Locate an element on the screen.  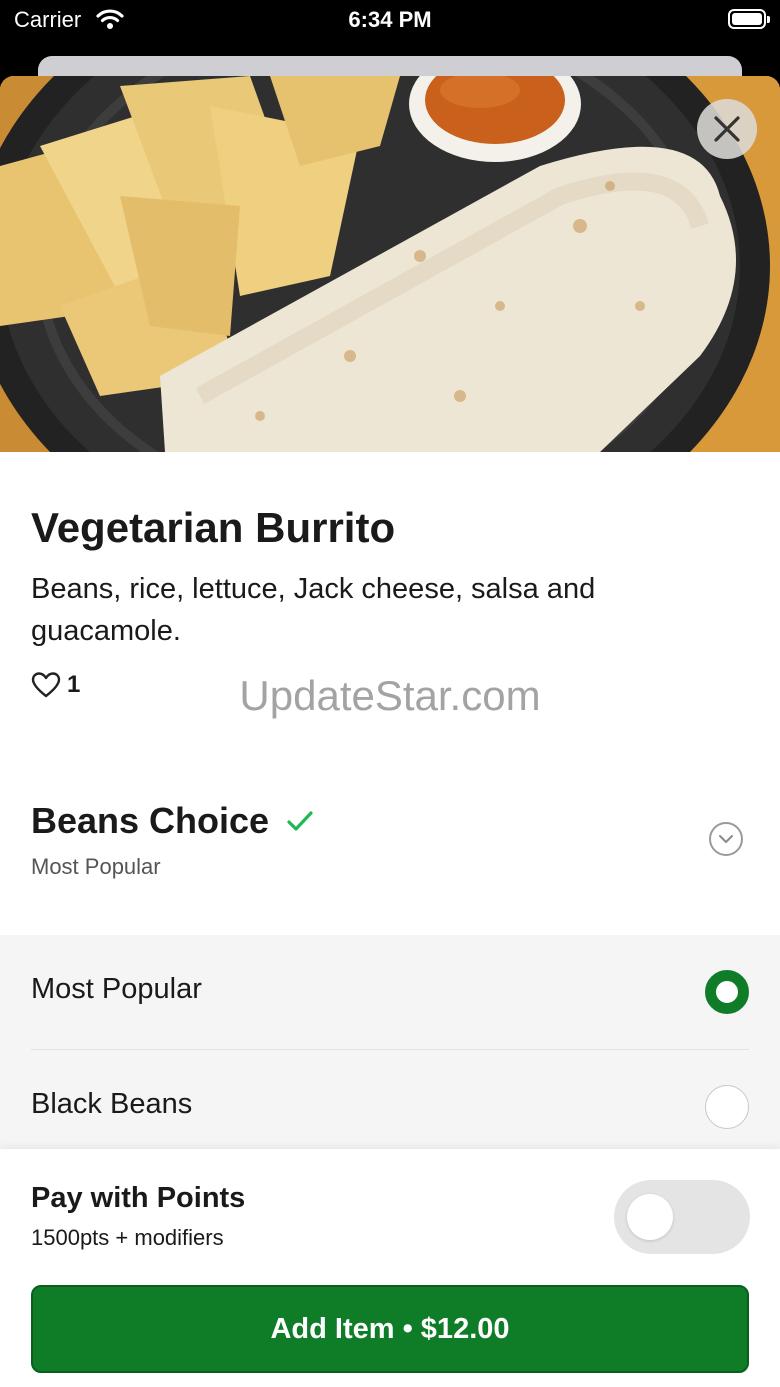
add-item-button: Add Item • $12.00 is located at coordinates (390, 1329).